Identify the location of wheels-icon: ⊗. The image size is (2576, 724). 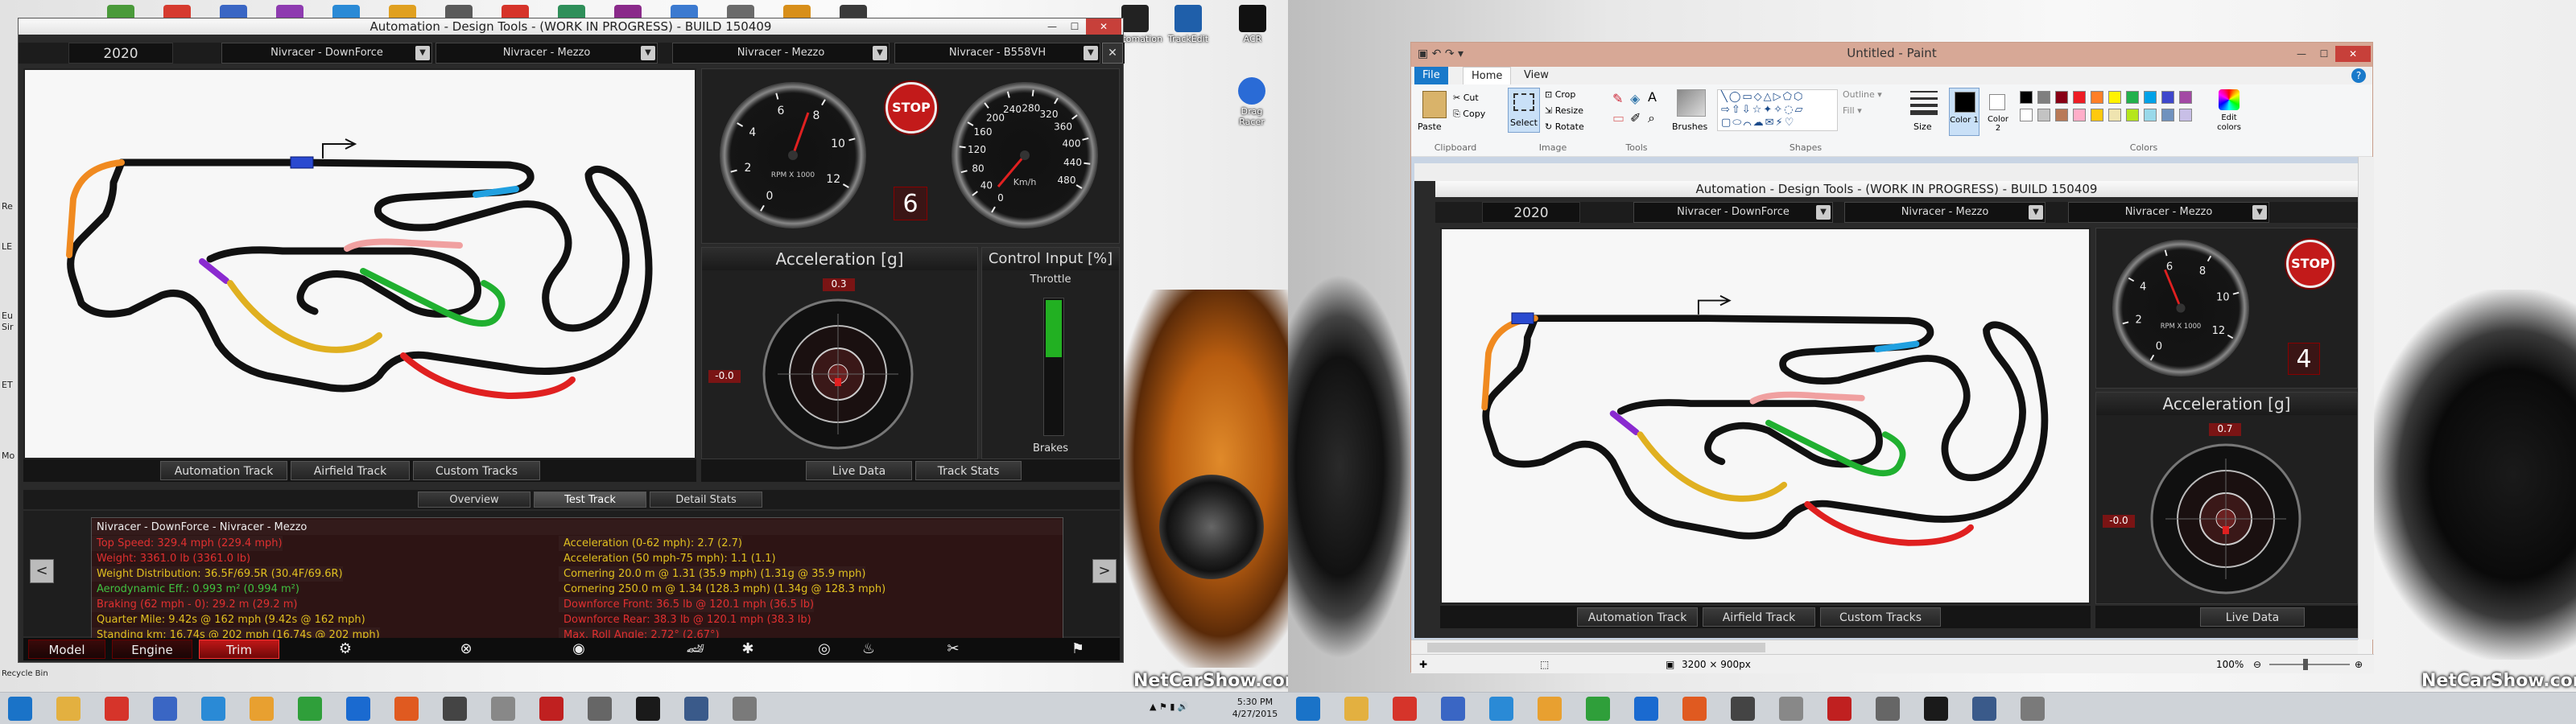
(466, 649).